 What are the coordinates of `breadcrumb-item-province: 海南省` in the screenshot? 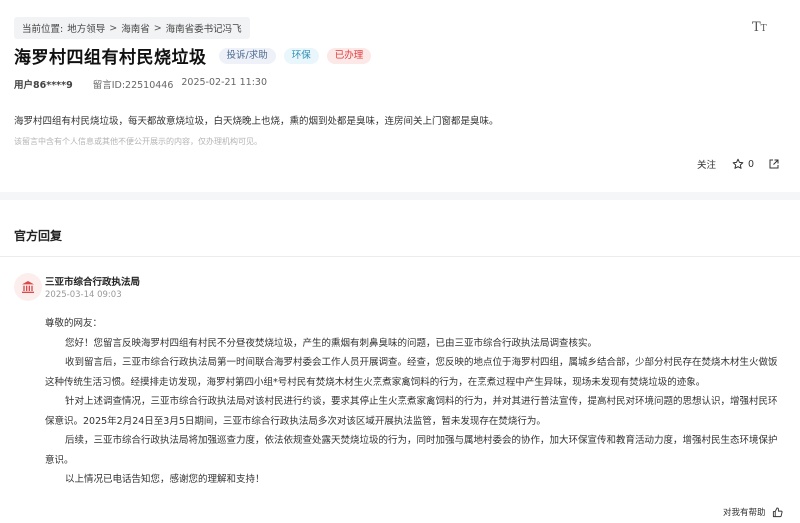 It's located at (135, 28).